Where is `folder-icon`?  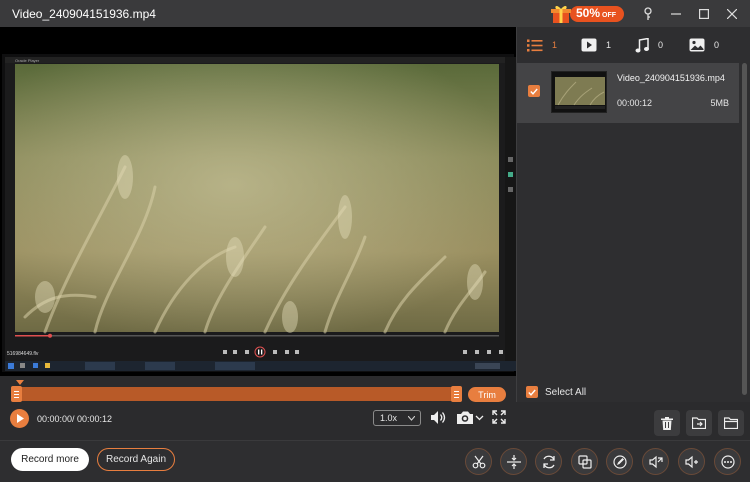
folder-icon is located at coordinates (731, 423).